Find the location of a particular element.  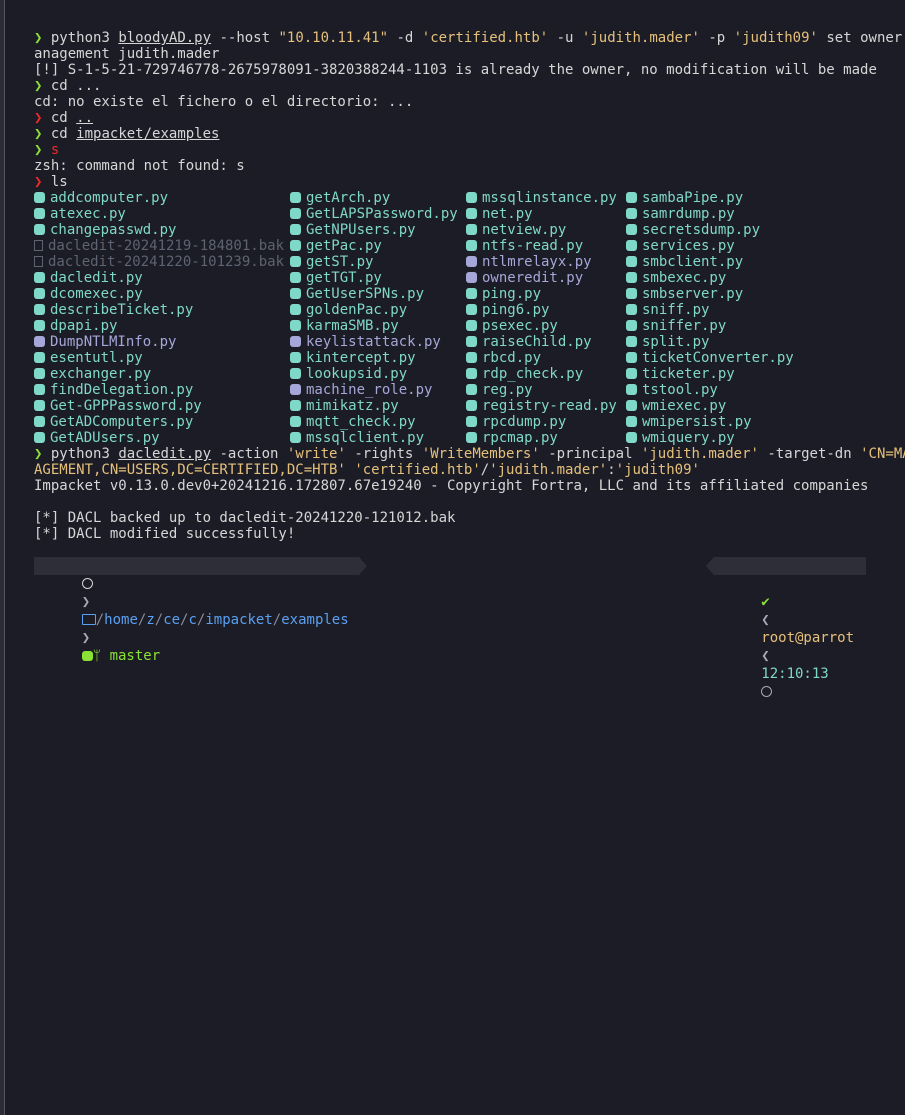

ls-entry: karmaSMB.py is located at coordinates (378, 326).